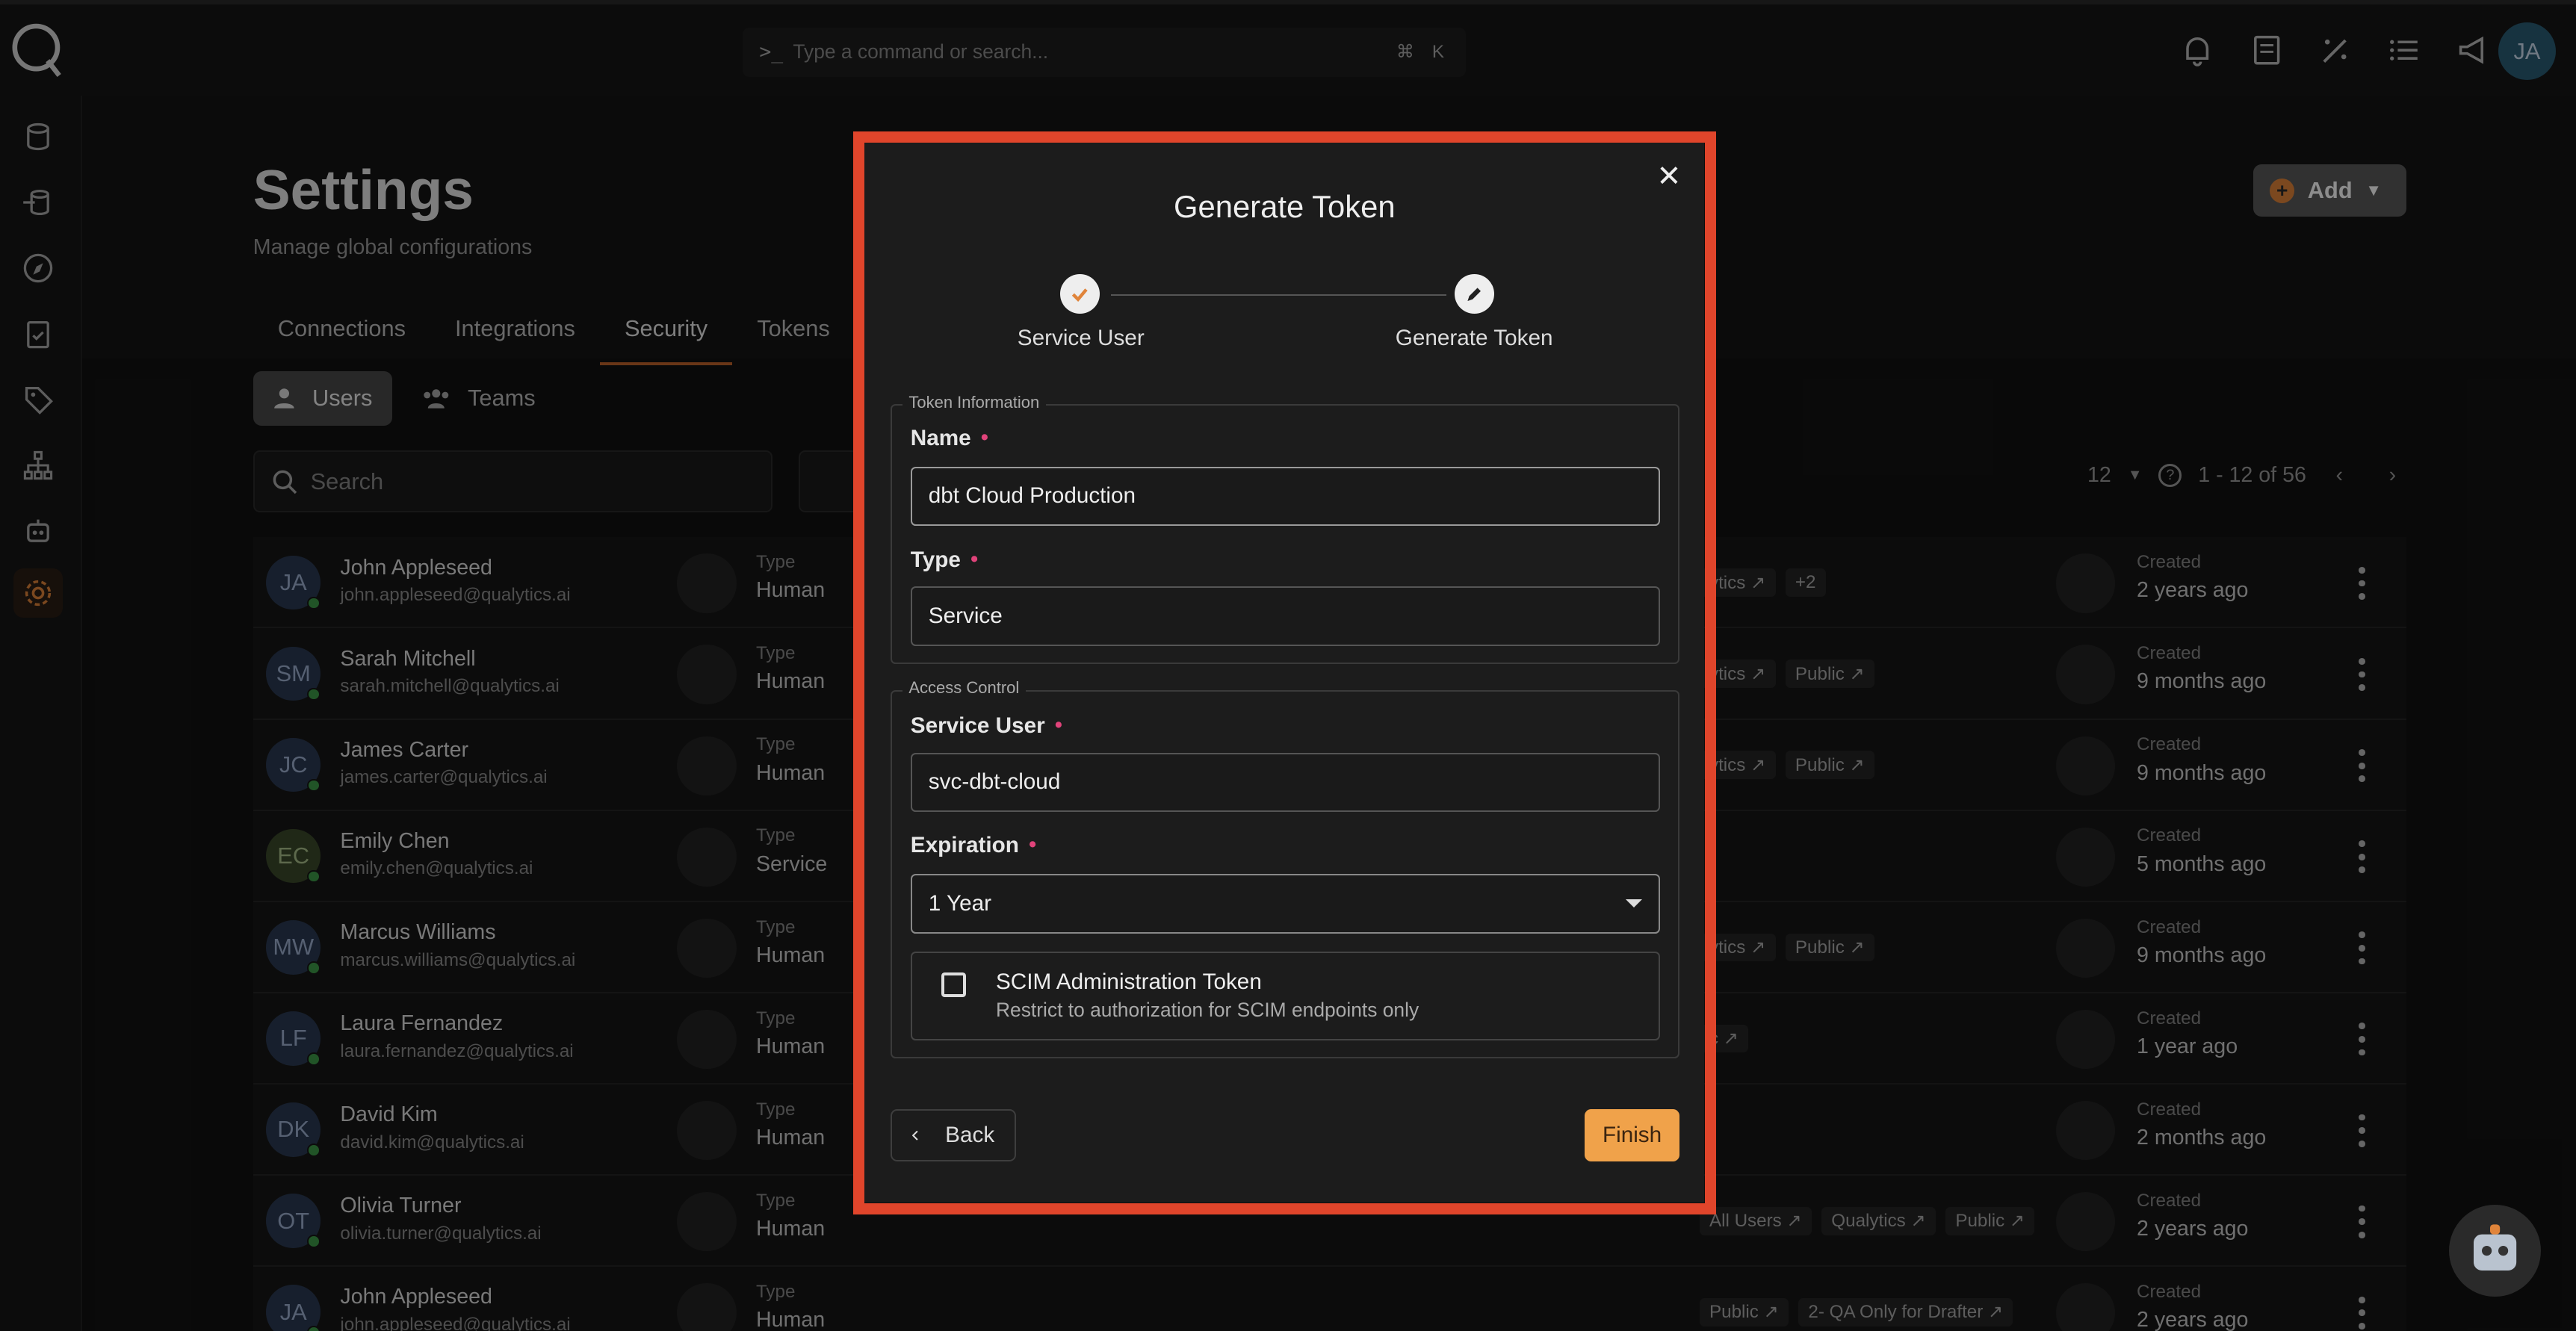 The height and width of the screenshot is (1331, 2576). Describe the element at coordinates (974, 402) in the screenshot. I see `section-legend: Token Information` at that location.